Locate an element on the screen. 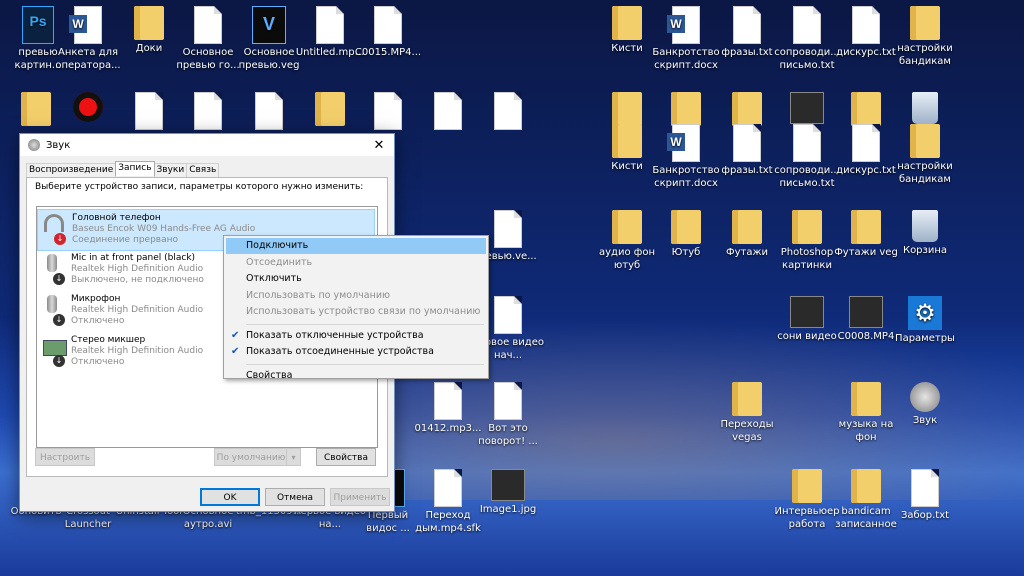 This screenshot has height=576, width=1024. desktop-icon-label: Забор.txt is located at coordinates (925, 515).